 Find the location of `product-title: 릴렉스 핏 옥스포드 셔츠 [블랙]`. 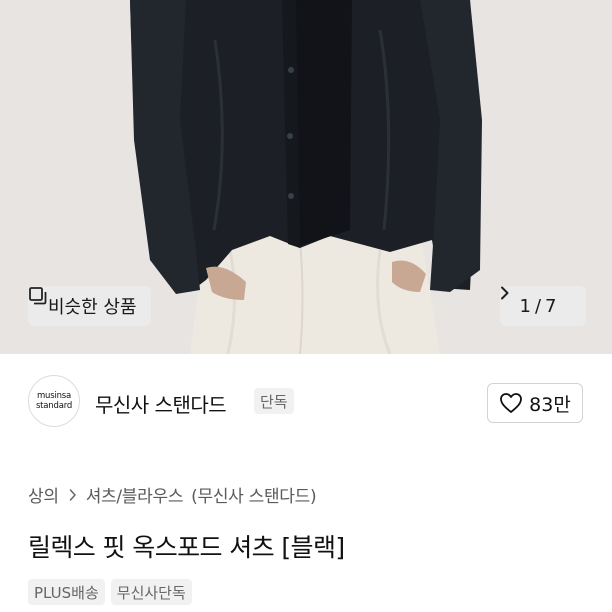

product-title: 릴렉스 핏 옥스포드 셔츠 [블랙] is located at coordinates (186, 547).